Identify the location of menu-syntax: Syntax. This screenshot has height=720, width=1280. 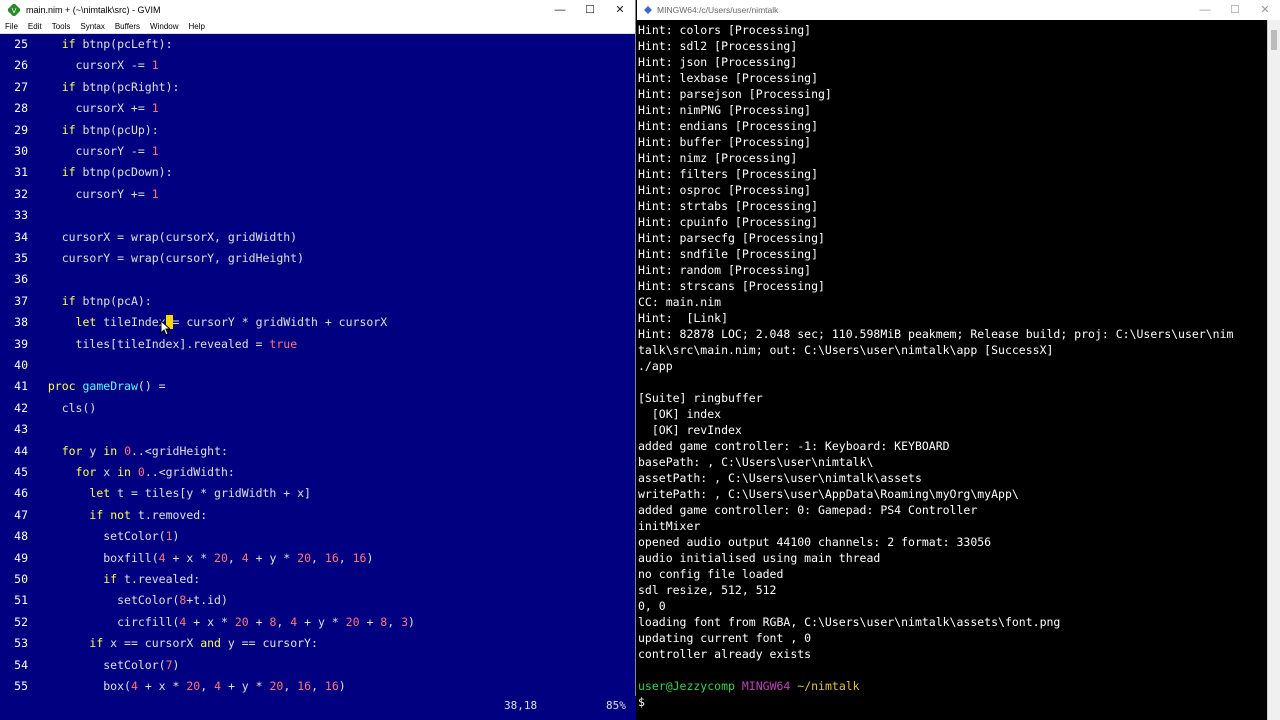
(92, 26).